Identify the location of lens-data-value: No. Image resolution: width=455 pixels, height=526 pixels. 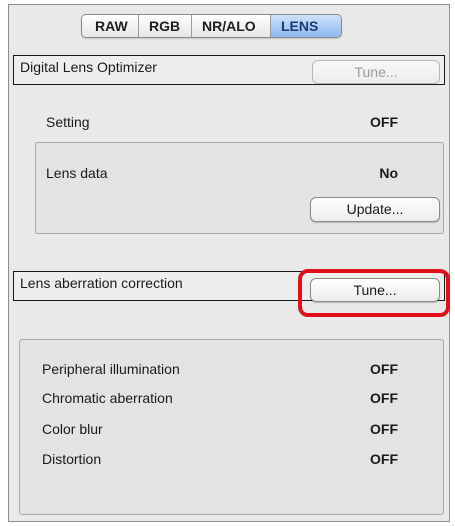
(388, 173).